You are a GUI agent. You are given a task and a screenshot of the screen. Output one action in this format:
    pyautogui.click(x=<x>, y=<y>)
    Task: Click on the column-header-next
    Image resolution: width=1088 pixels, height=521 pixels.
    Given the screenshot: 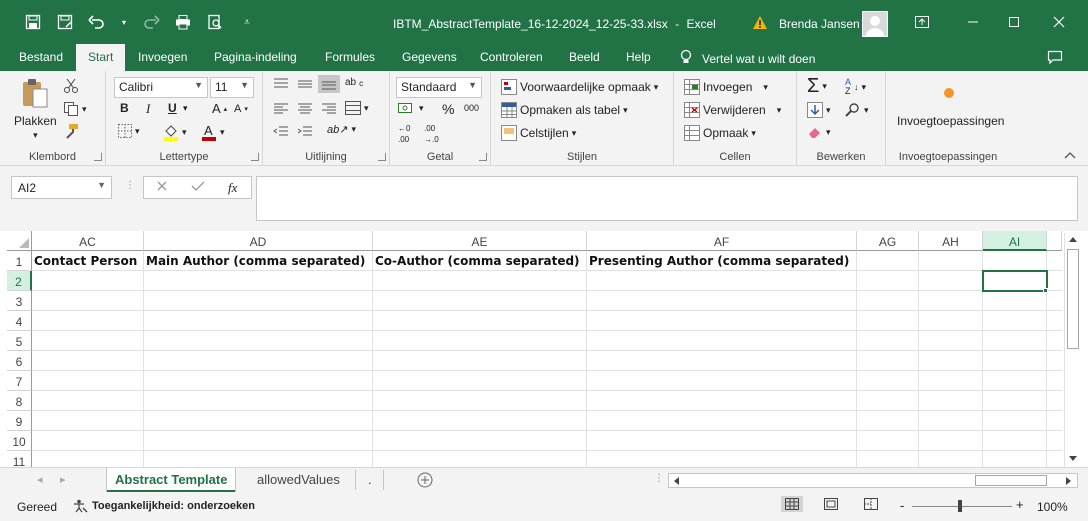 What is the action you would take?
    pyautogui.click(x=1054, y=241)
    